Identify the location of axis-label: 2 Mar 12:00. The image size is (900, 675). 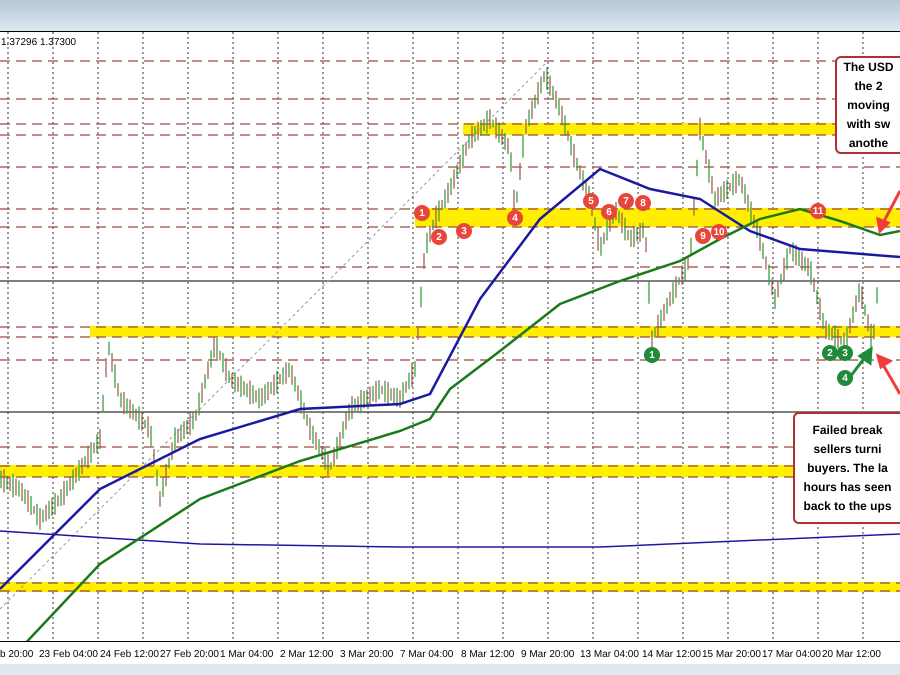
(307, 655).